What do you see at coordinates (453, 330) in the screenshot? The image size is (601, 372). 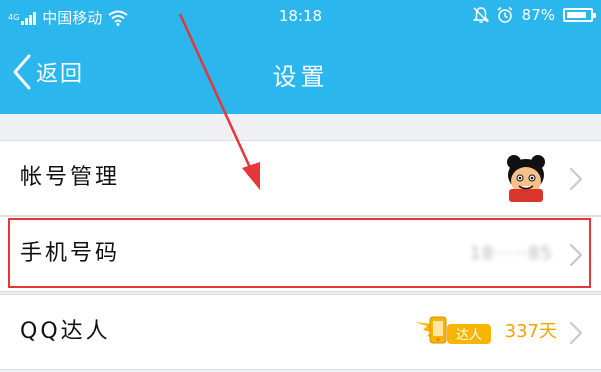 I see `qq-expert-badge-icon: 达人` at bounding box center [453, 330].